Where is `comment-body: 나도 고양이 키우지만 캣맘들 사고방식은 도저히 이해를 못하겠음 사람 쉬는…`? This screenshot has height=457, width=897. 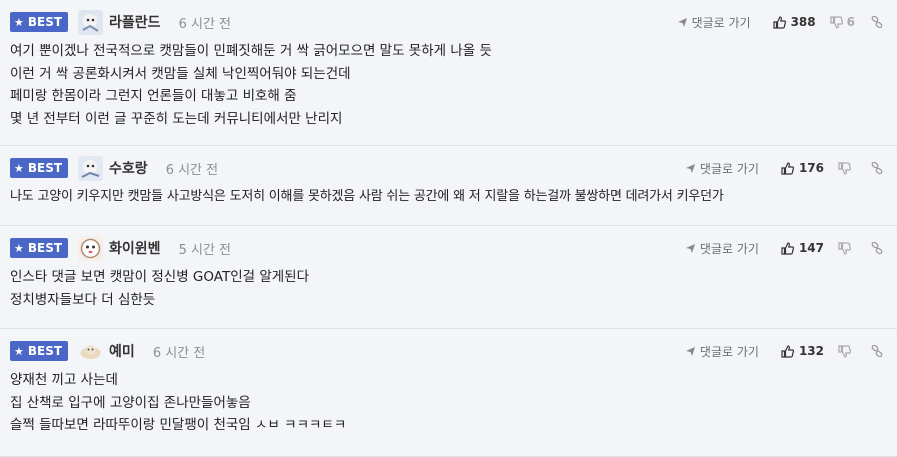
comment-body: 나도 고양이 키우지만 캣맘들 사고방식은 도저히 이해를 못하겠음 사람 쉬는… is located at coordinates (453, 196).